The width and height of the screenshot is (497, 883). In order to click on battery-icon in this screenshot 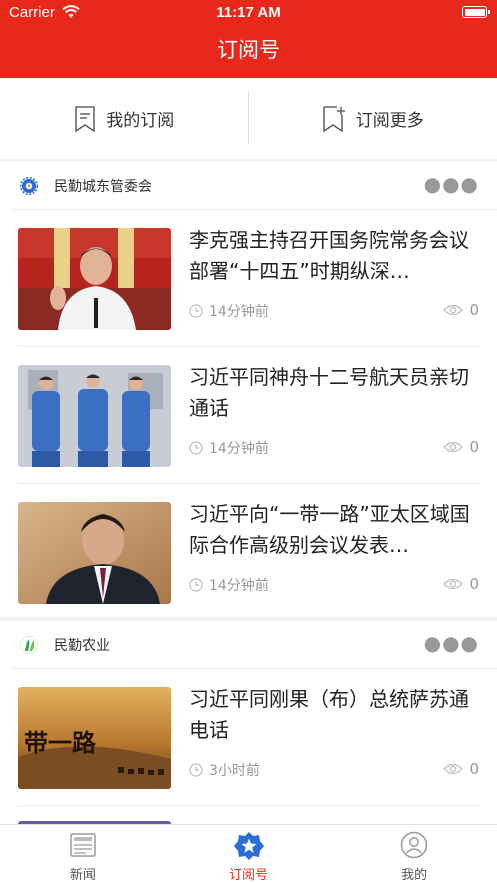, I will do `click(476, 12)`.